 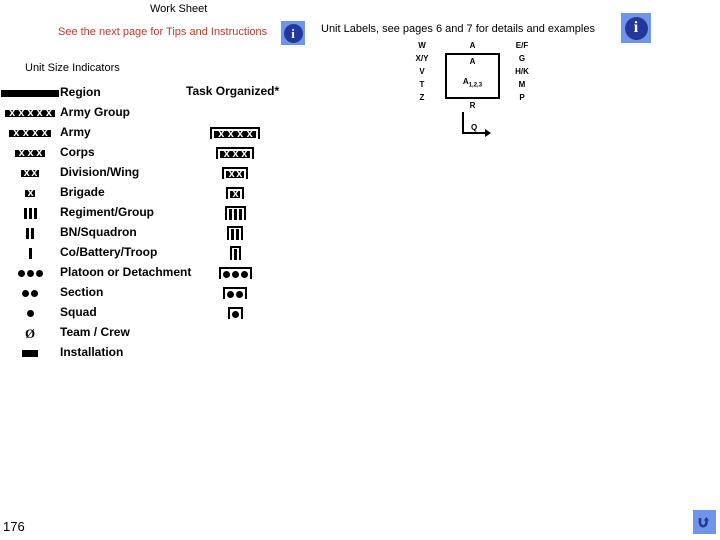 I want to click on diagram-field-inside-top: A, so click(x=472, y=61).